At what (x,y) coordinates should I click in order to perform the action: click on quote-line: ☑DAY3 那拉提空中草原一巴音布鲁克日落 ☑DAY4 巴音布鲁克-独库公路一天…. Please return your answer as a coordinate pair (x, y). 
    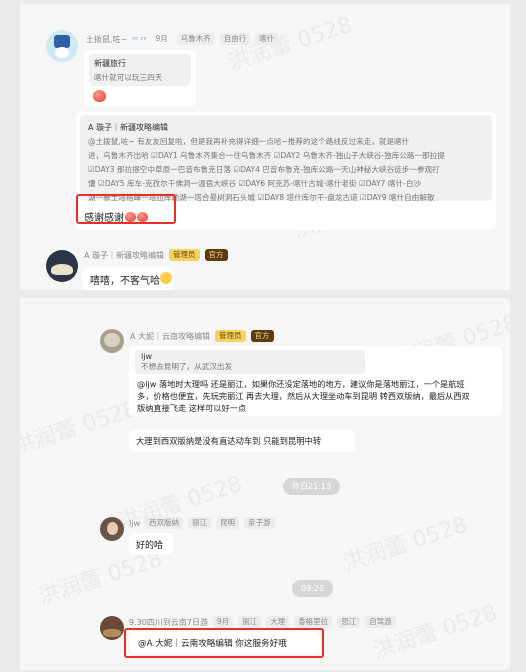
    Looking at the image, I should click on (264, 169).